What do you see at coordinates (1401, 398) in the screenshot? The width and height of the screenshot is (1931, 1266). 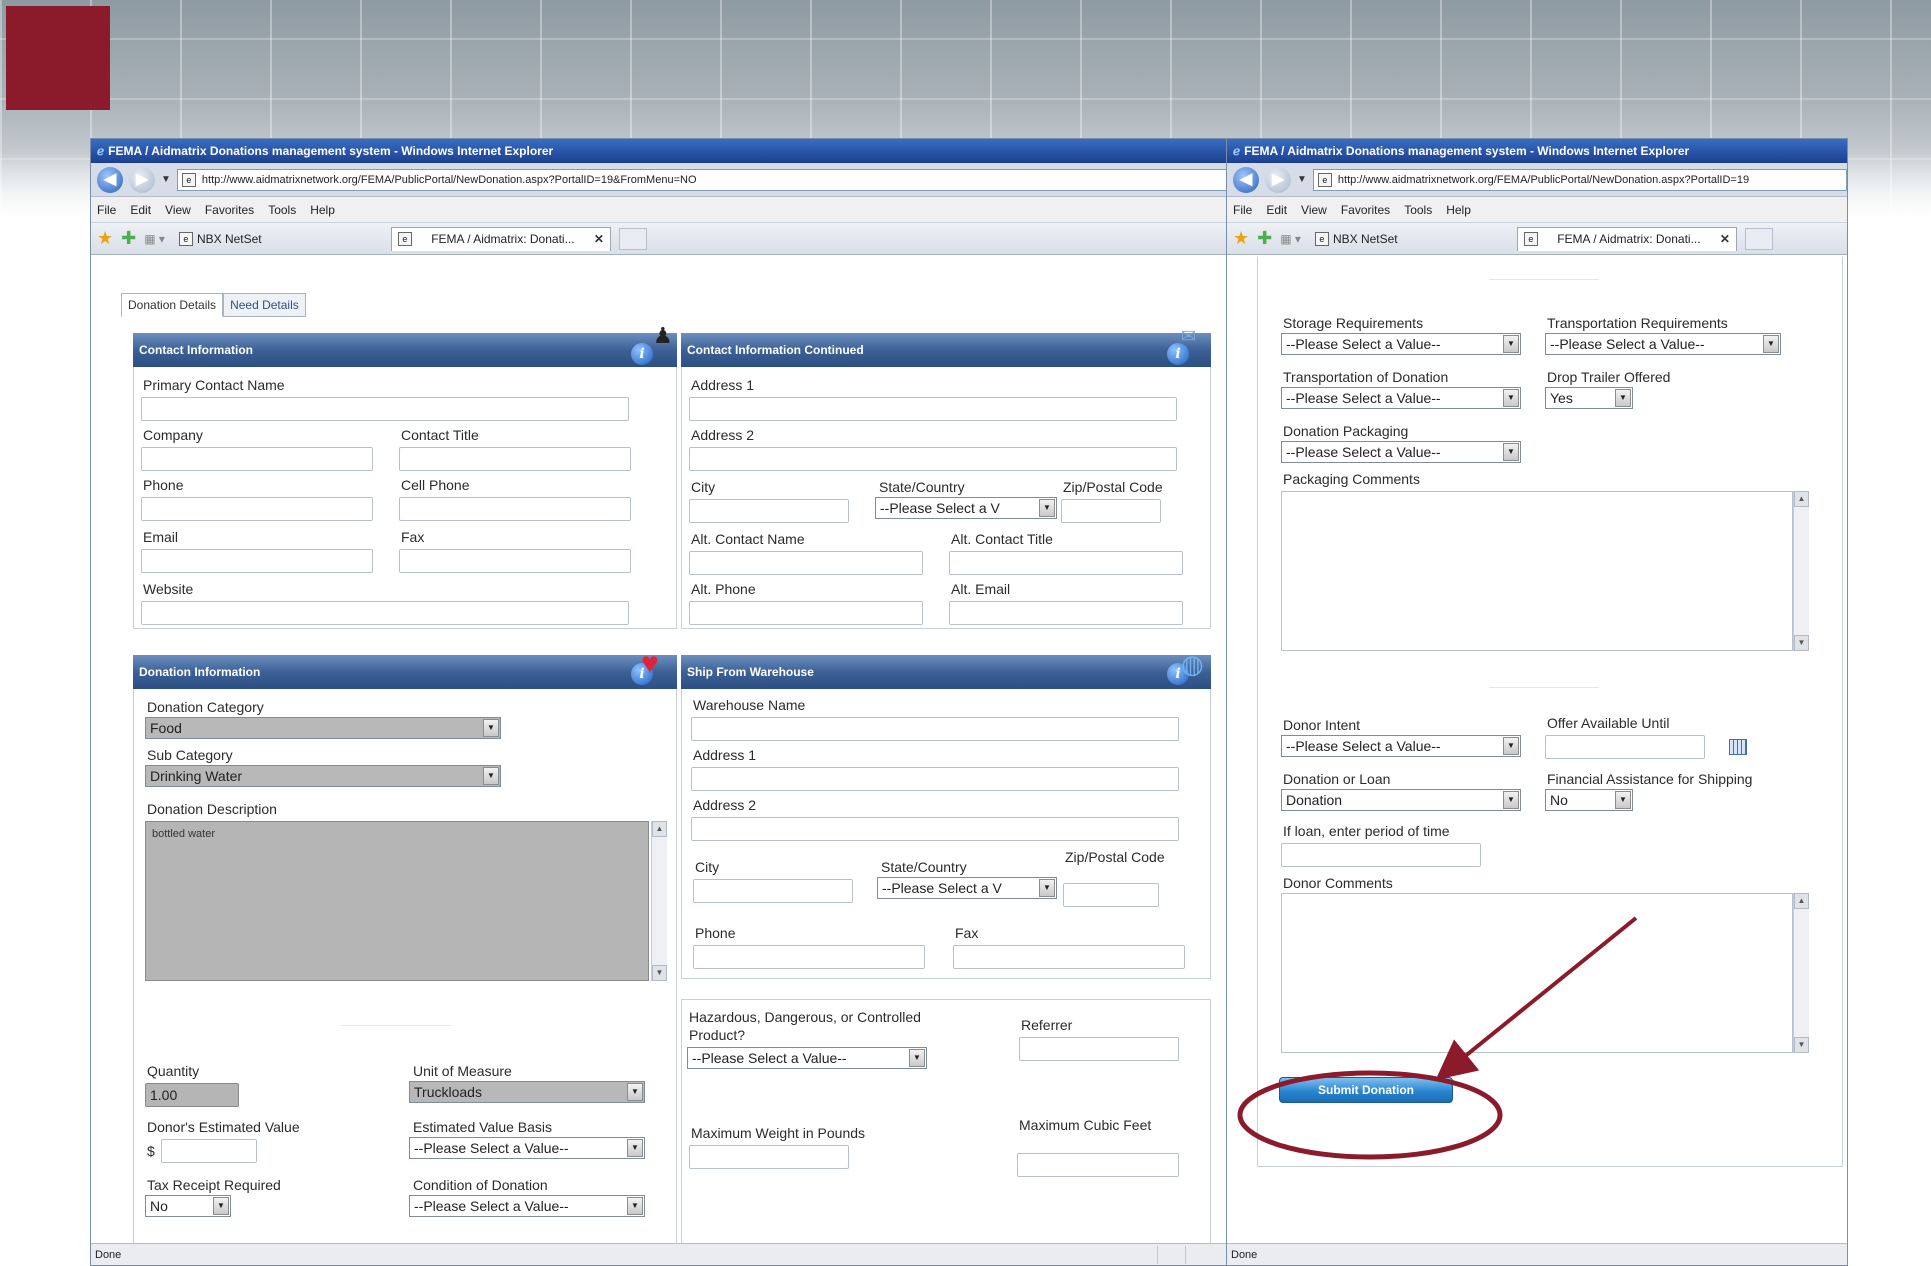 I see `transportation-of-donation-select: --Please Select a Value-- ▼` at bounding box center [1401, 398].